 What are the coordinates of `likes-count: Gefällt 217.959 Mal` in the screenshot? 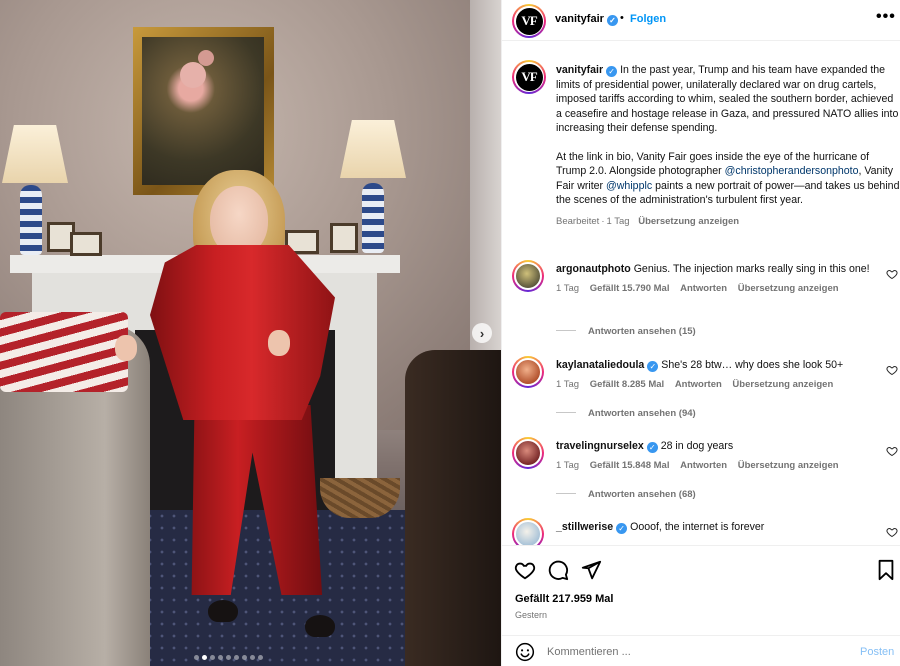 It's located at (564, 599).